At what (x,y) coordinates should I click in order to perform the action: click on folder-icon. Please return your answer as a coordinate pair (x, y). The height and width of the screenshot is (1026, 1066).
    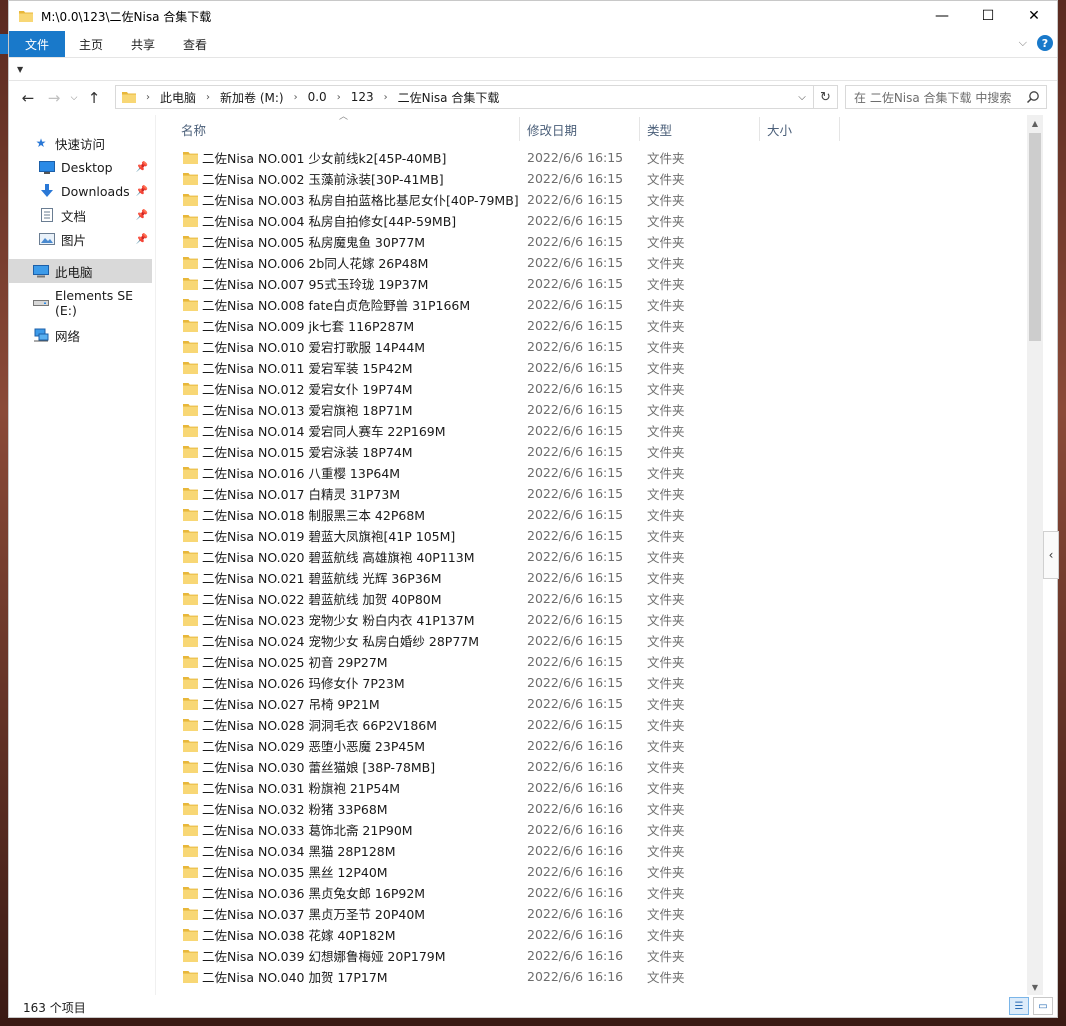
    Looking at the image, I should click on (190, 493).